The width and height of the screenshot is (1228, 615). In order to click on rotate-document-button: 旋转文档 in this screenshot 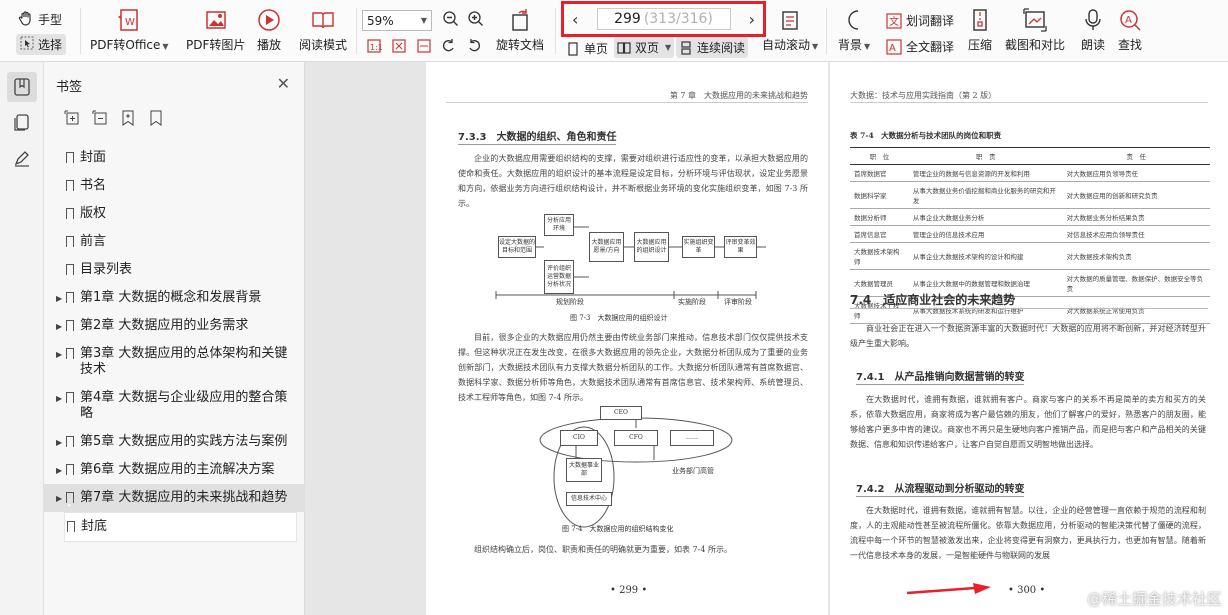, I will do `click(520, 26)`.